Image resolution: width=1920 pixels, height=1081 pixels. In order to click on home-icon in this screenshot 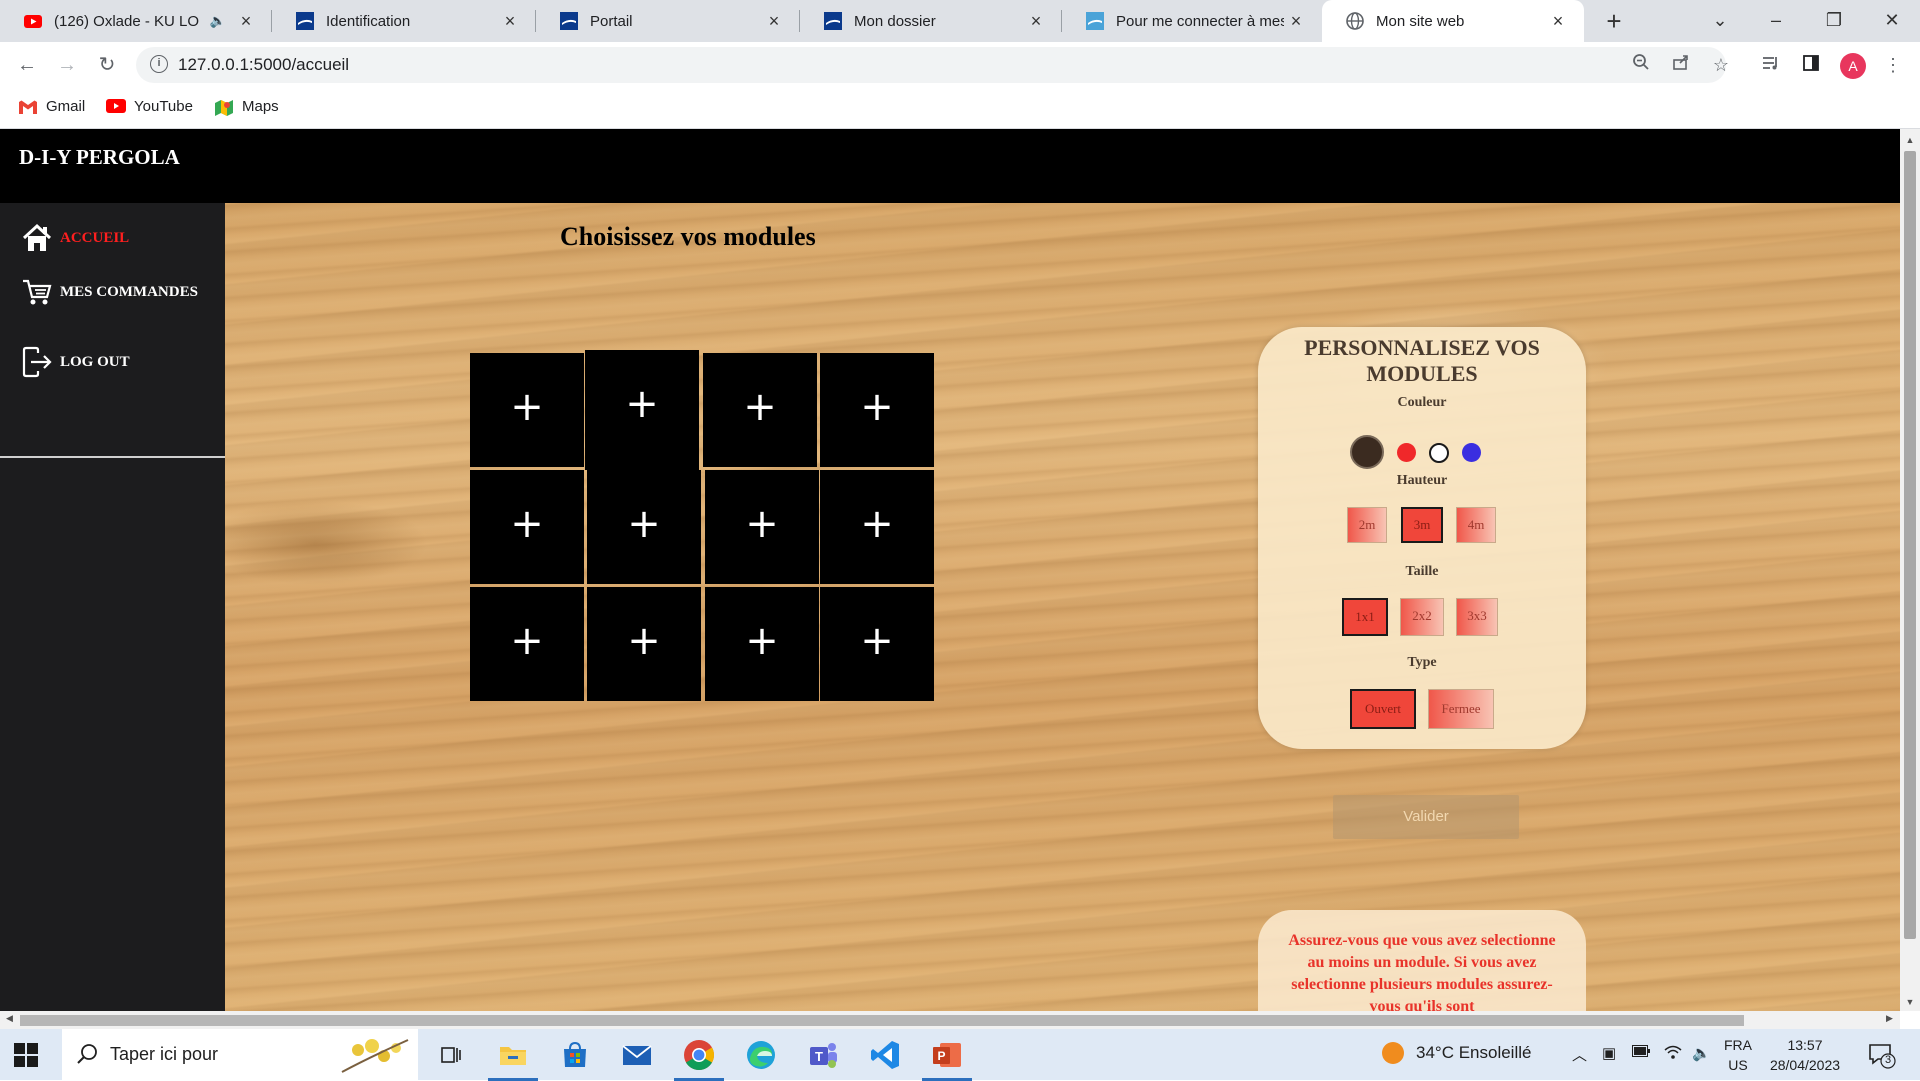, I will do `click(37, 238)`.